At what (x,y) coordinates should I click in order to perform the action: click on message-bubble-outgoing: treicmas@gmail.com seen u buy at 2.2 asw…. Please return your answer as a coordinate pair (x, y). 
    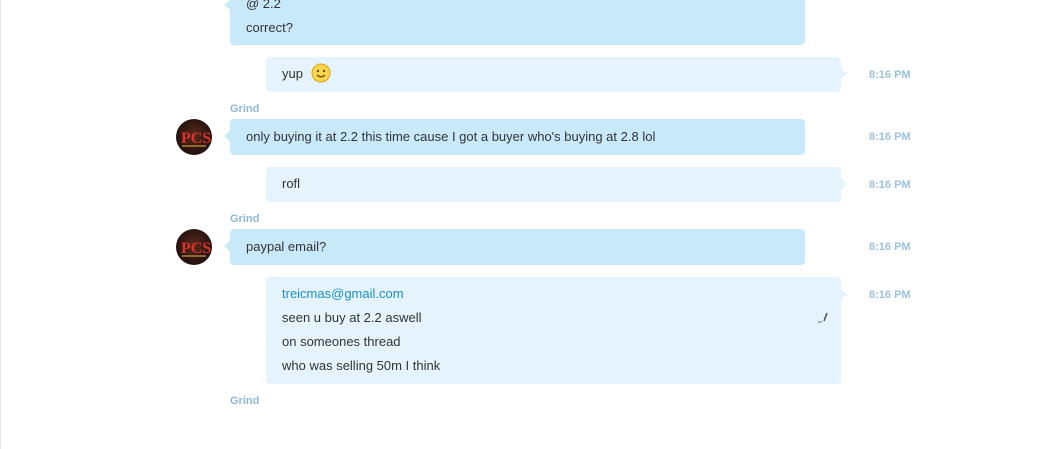
    Looking at the image, I should click on (556, 330).